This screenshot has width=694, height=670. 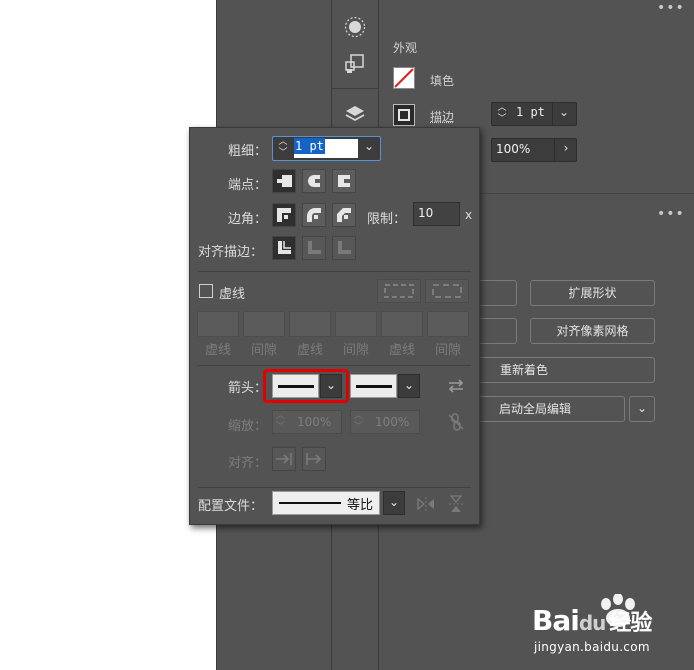 What do you see at coordinates (630, 623) in the screenshot?
I see `watermark-suffix: 经验` at bounding box center [630, 623].